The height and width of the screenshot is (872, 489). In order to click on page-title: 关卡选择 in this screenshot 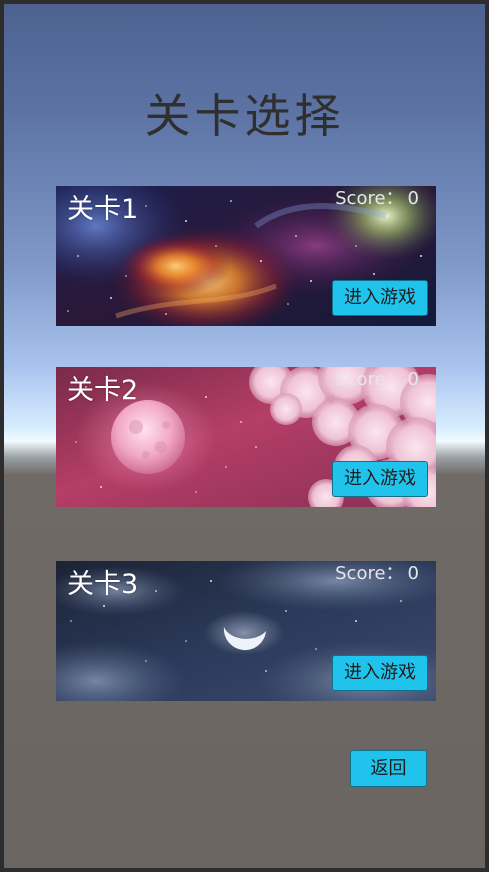, I will do `click(244, 116)`.